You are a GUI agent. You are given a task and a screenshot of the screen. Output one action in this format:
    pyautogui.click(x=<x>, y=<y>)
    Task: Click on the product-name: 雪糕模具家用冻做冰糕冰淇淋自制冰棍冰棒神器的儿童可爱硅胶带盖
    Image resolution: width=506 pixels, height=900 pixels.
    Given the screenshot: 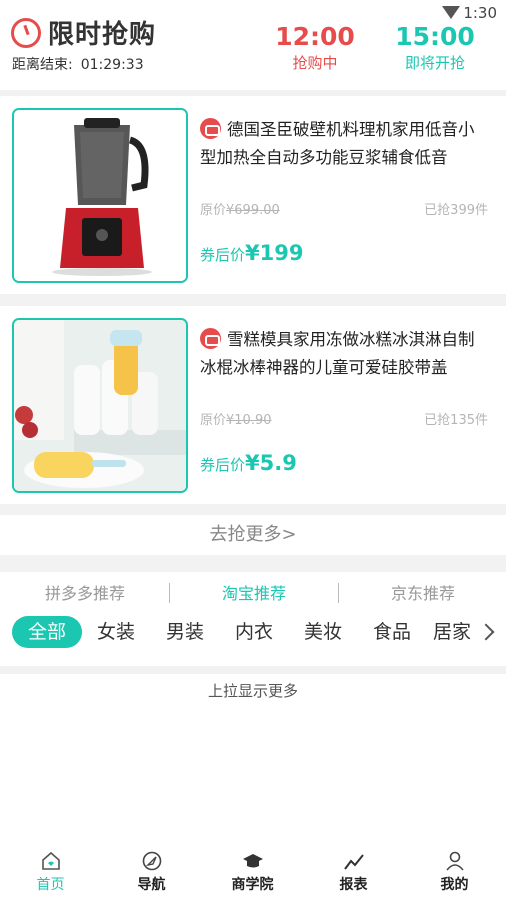 What is the action you would take?
    pyautogui.click(x=337, y=352)
    